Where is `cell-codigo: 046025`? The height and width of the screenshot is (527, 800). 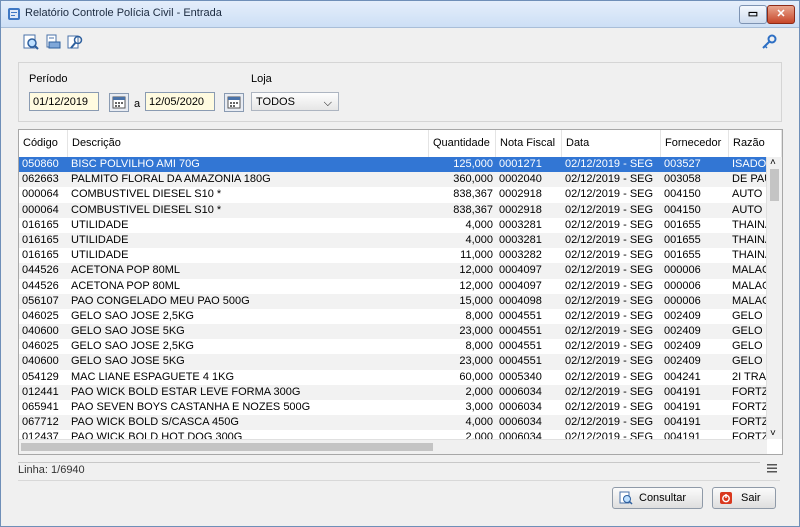 cell-codigo: 046025 is located at coordinates (40, 346).